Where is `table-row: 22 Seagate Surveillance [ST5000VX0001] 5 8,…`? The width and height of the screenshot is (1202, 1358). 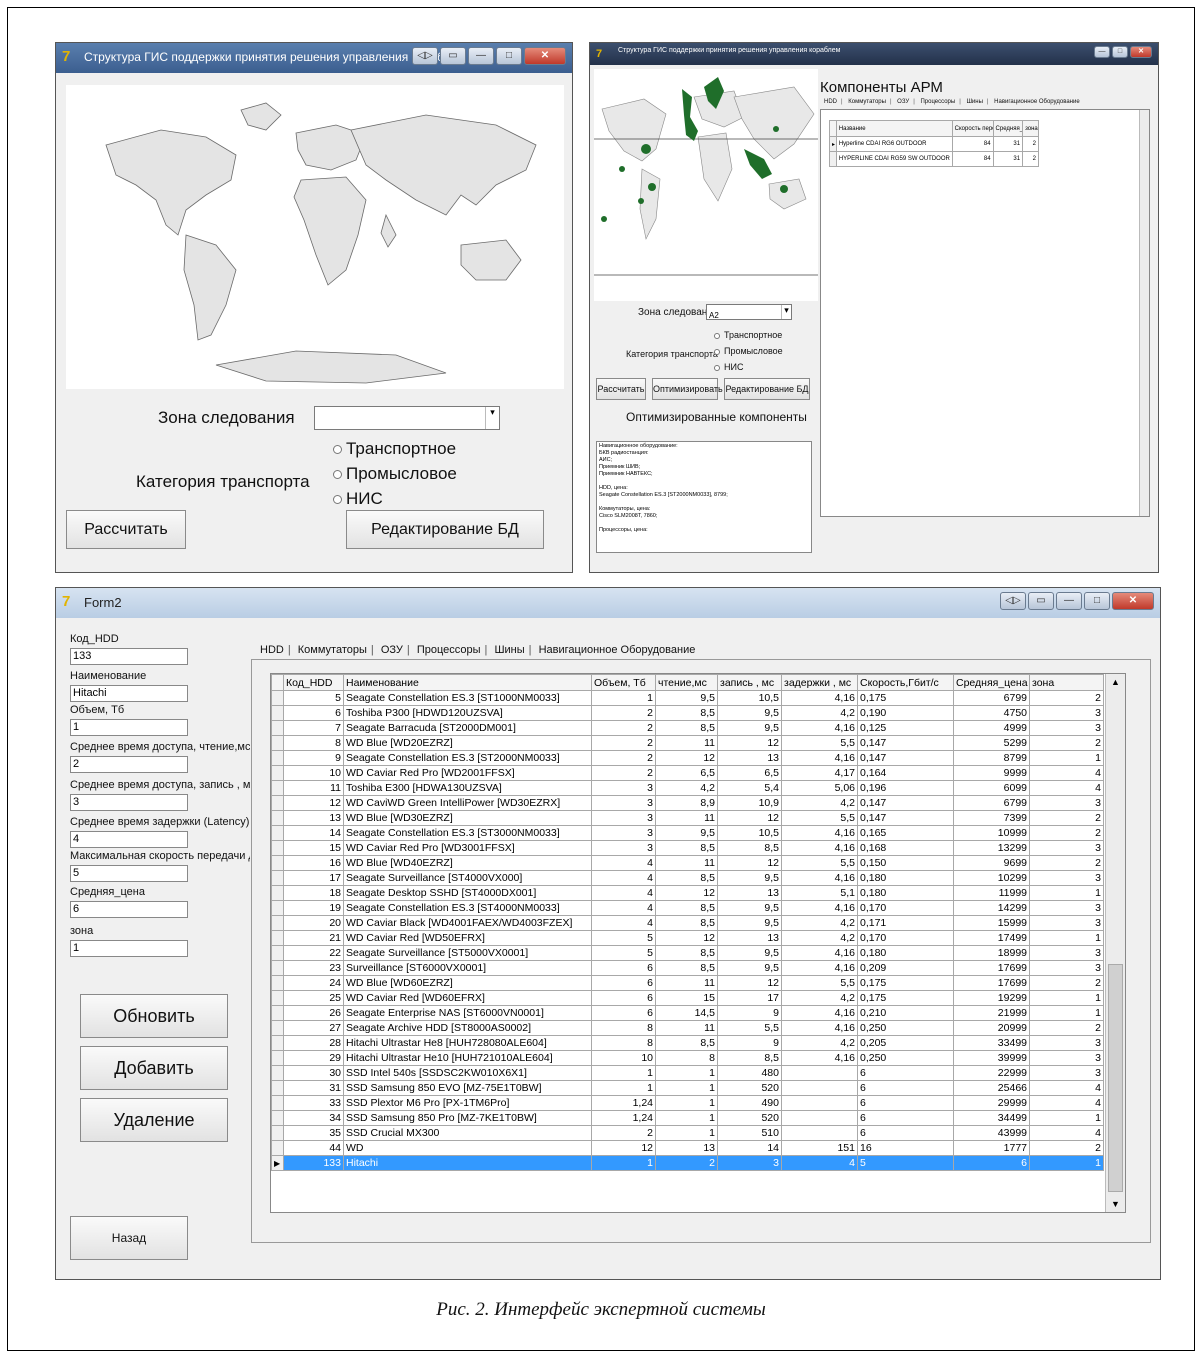
table-row: 22 Seagate Surveillance [ST5000VX0001] 5 8,… is located at coordinates (687, 953).